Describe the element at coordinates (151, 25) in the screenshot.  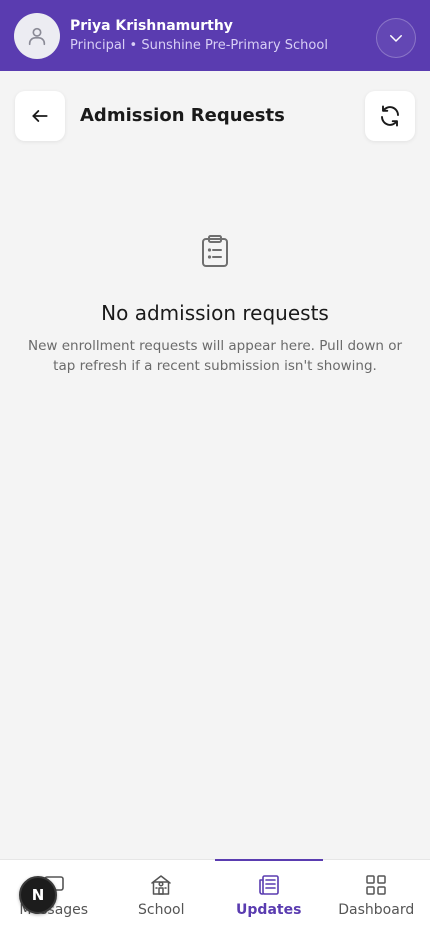
I see `profile-name: Priya Krishnamurthy` at that location.